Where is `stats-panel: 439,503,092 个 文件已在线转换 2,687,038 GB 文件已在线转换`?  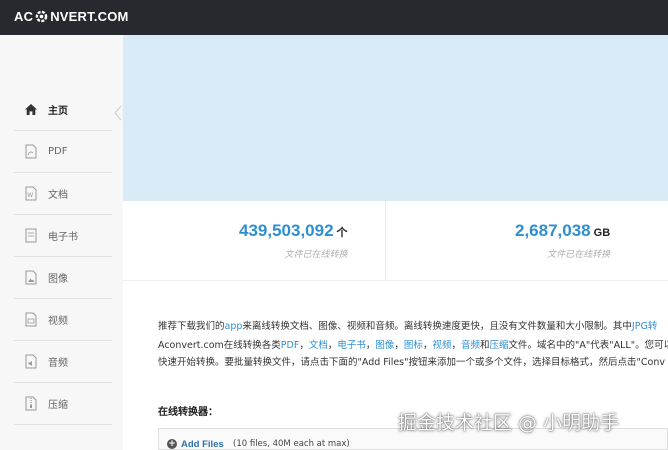 stats-panel: 439,503,092 个 文件已在线转换 2,687,038 GB 文件已在线转换 is located at coordinates (395, 241).